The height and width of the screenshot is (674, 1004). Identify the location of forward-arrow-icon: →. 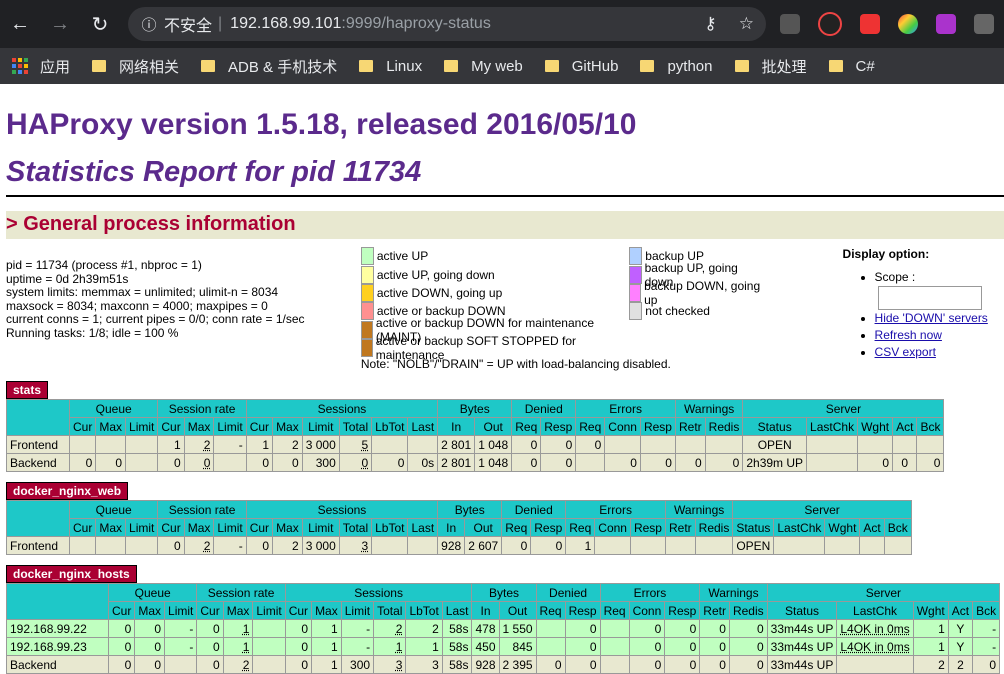
(60, 24).